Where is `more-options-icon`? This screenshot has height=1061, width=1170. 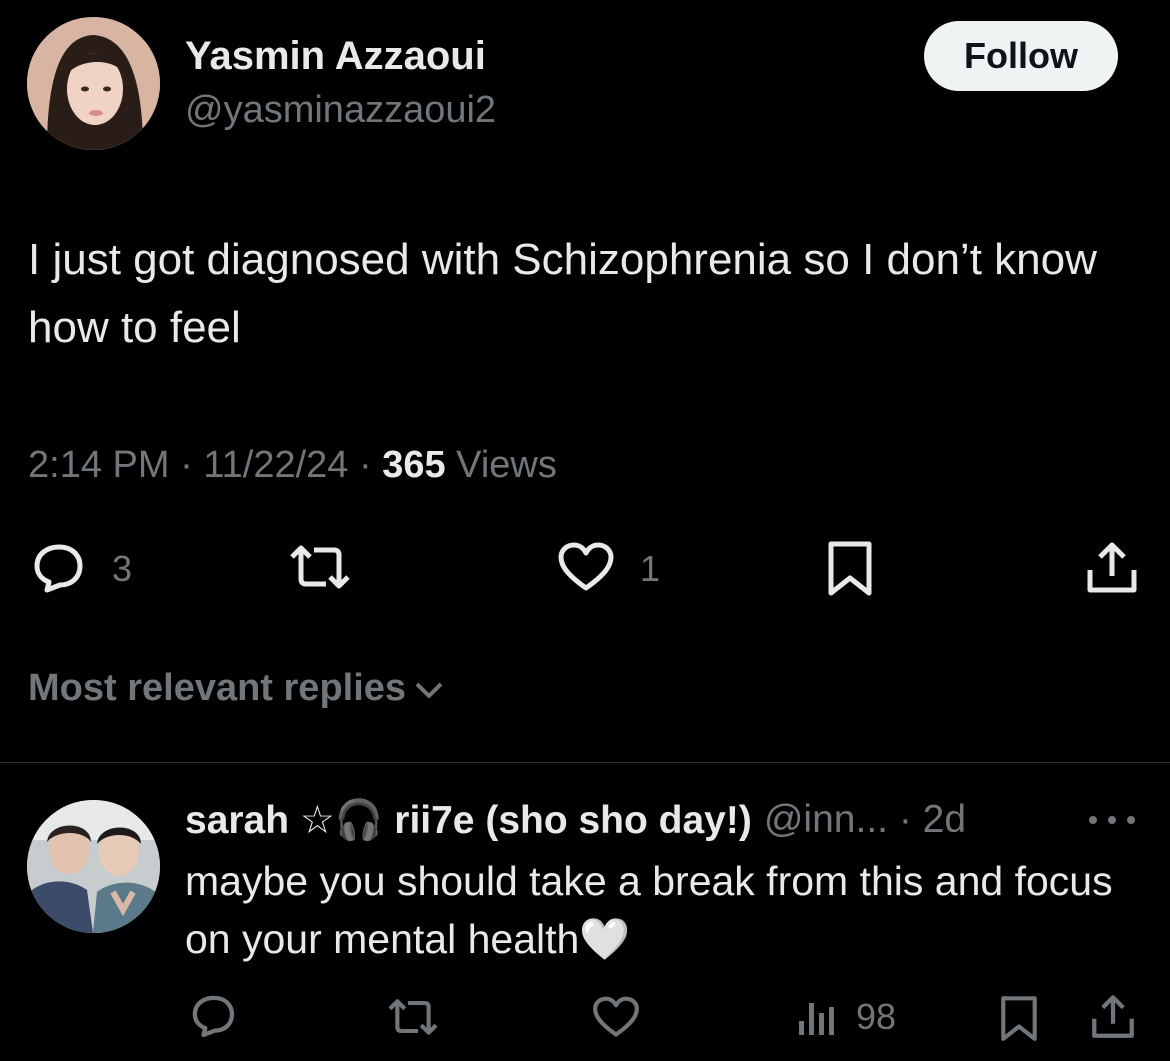
more-options-icon is located at coordinates (1112, 820).